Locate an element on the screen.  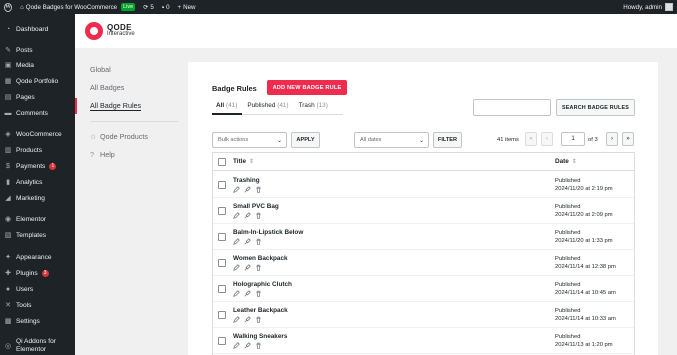
filter-button: FILTER is located at coordinates (447, 140).